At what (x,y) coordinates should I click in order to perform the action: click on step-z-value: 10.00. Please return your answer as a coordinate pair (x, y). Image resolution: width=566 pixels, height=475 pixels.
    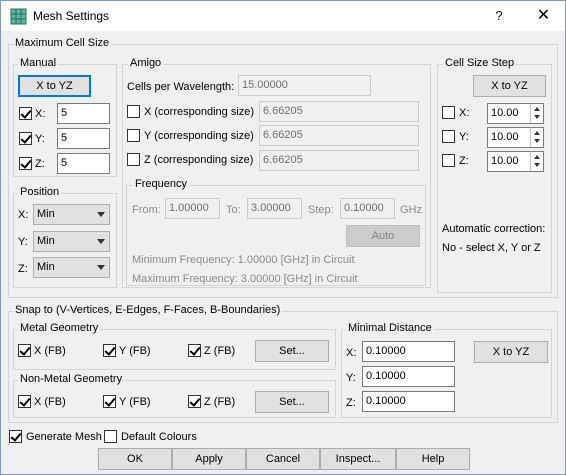
    Looking at the image, I should click on (505, 161).